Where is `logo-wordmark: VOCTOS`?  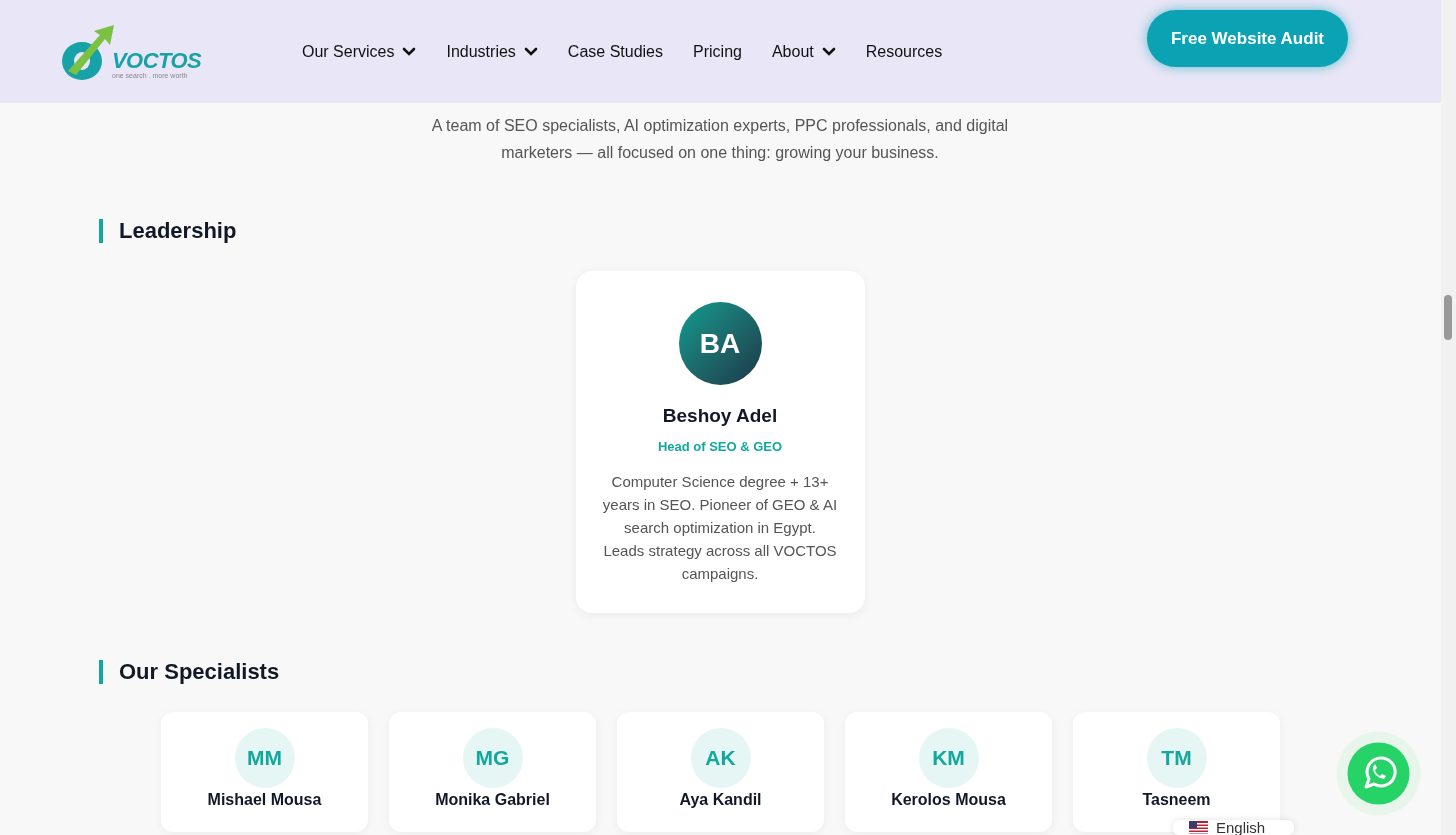 logo-wordmark: VOCTOS is located at coordinates (157, 60).